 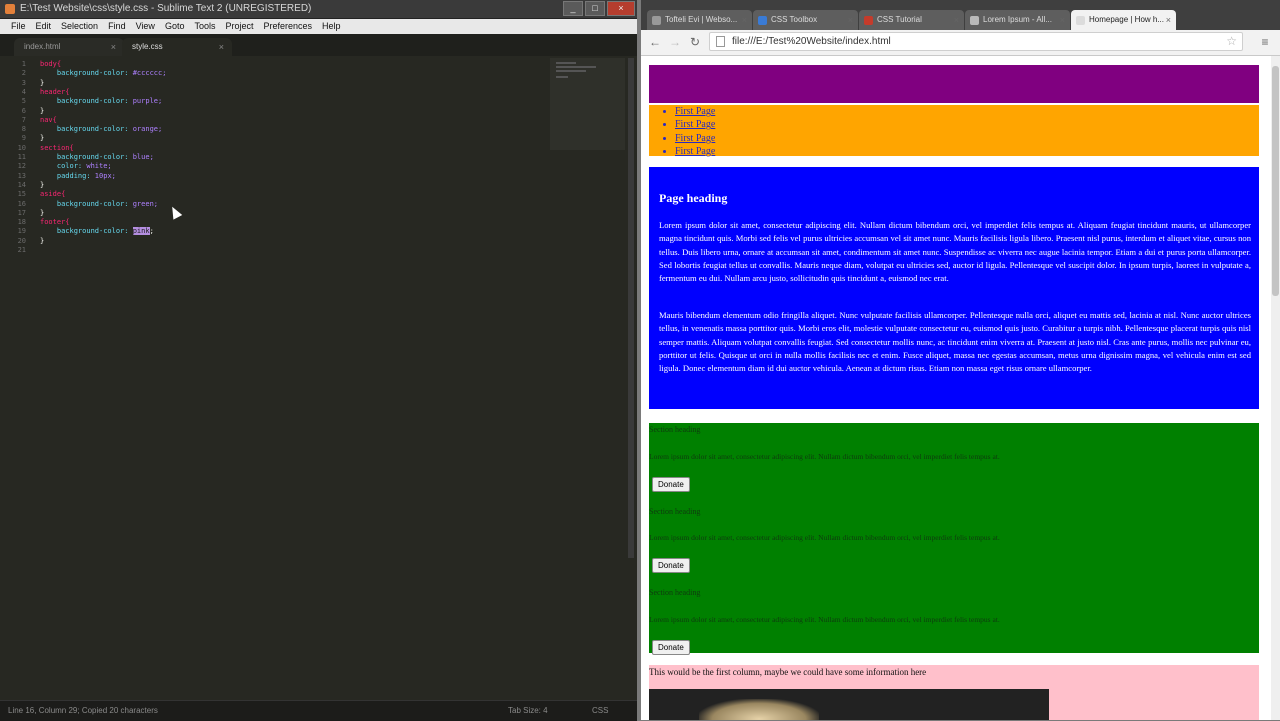 I want to click on sublime-app-icon, so click(x=10, y=9).